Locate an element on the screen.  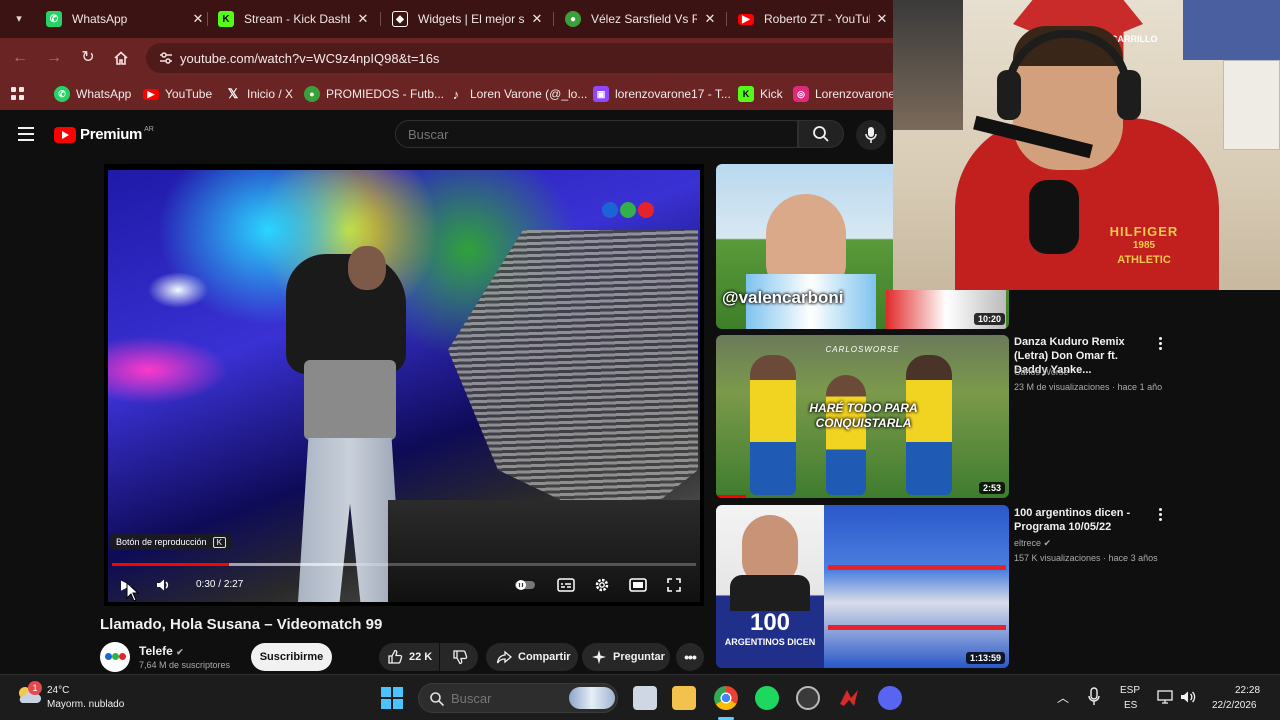
clock-time: 22:28 is located at coordinates (1247, 690).